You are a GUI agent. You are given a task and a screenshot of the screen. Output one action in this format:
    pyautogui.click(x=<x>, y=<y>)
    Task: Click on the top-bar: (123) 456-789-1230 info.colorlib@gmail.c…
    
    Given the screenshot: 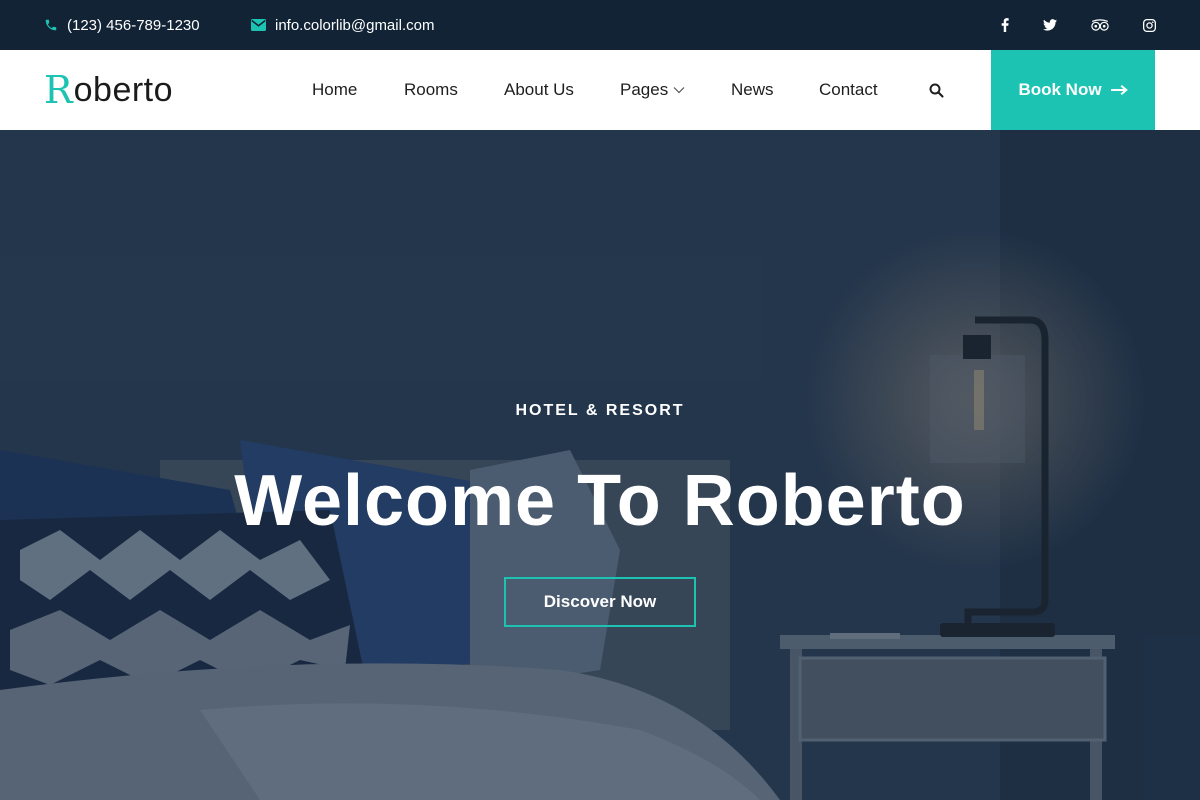 What is the action you would take?
    pyautogui.click(x=600, y=25)
    